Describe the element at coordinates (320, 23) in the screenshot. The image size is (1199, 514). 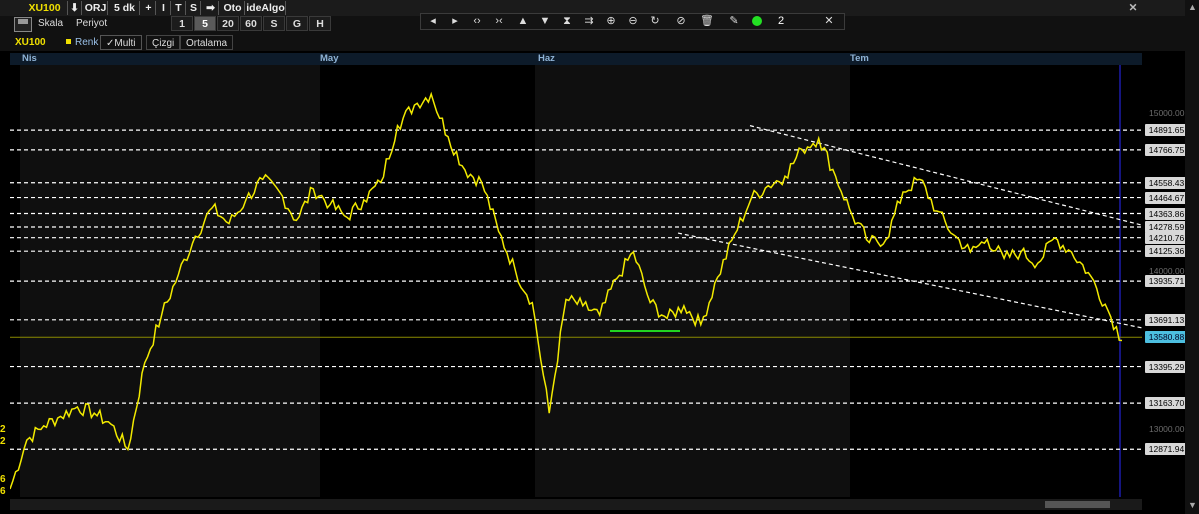
I see `period-h-button: H` at that location.